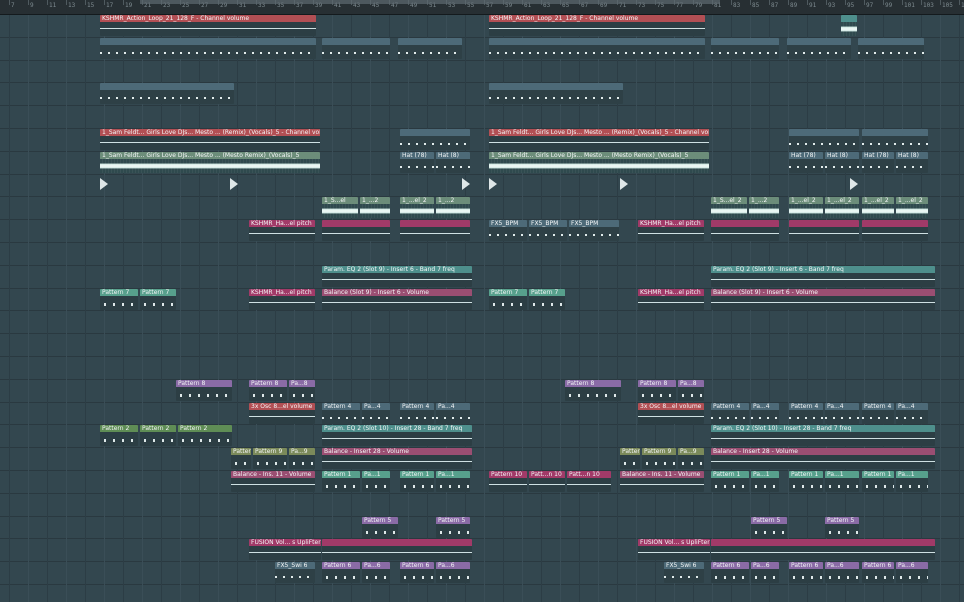 The image size is (964, 602). Describe the element at coordinates (282, 413) in the screenshot. I see `playlist-clip: 3x Osc 8...el volume` at that location.